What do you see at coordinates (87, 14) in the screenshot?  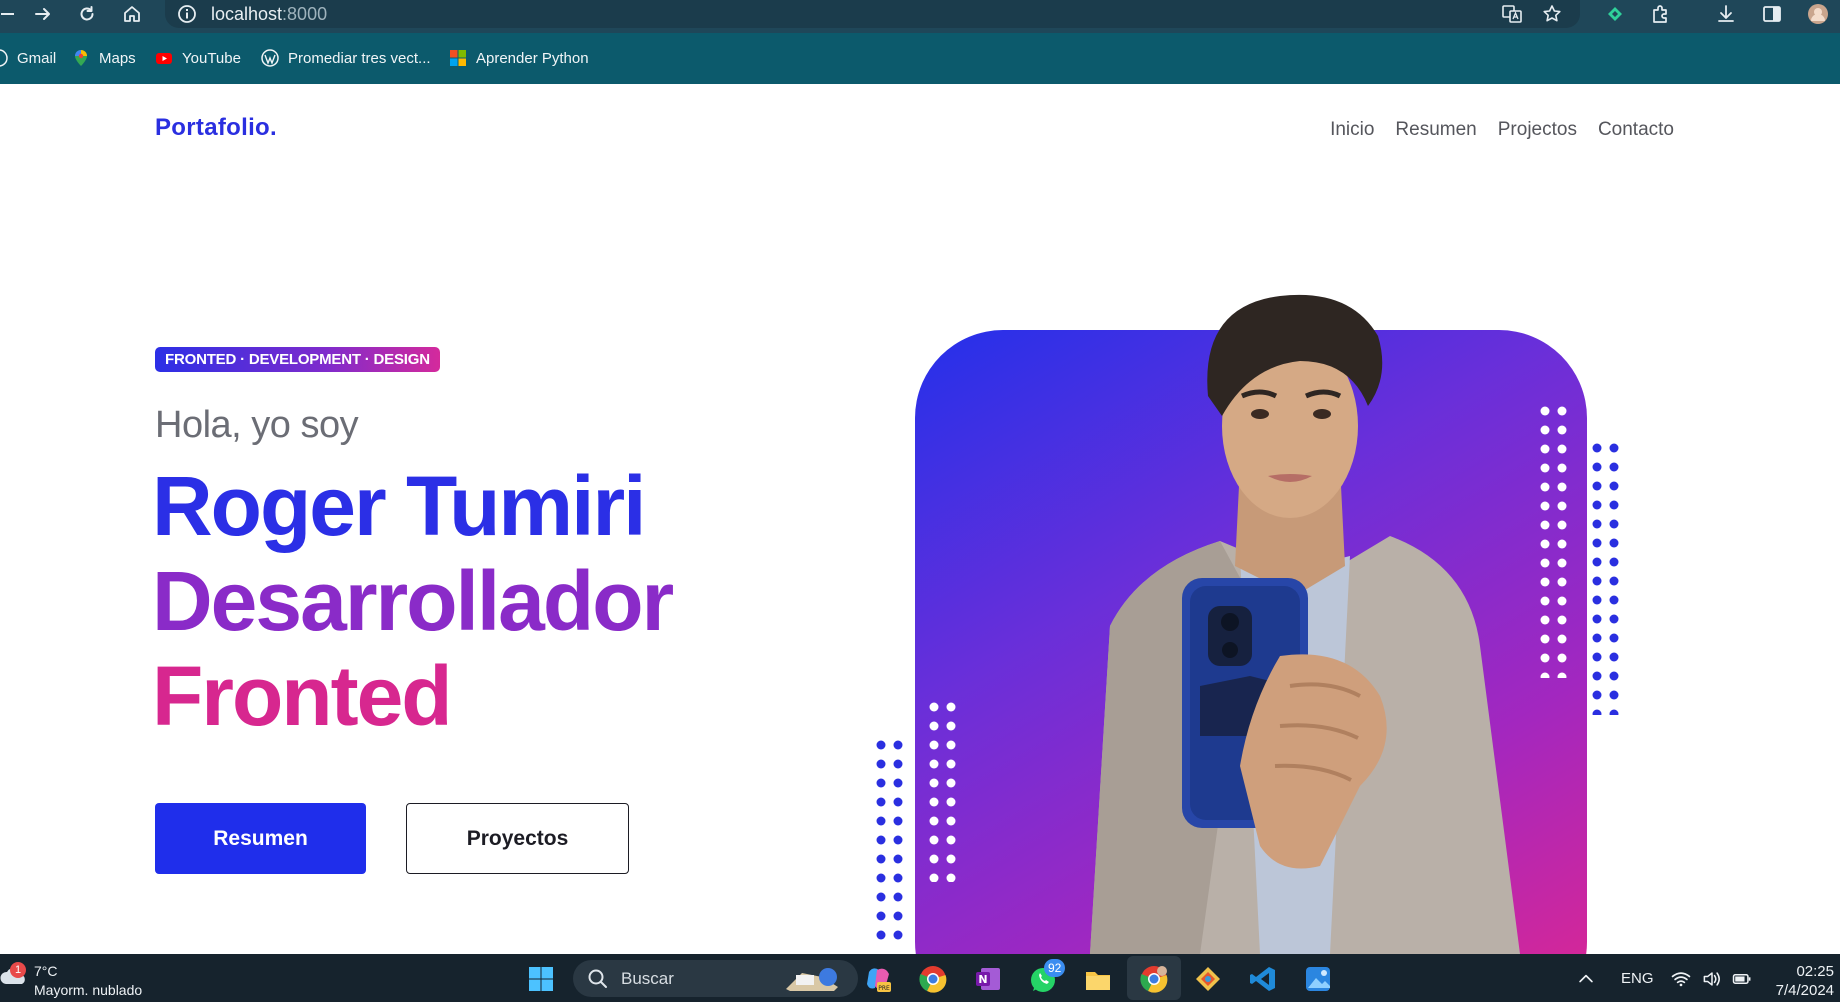 I see `reload-icon` at bounding box center [87, 14].